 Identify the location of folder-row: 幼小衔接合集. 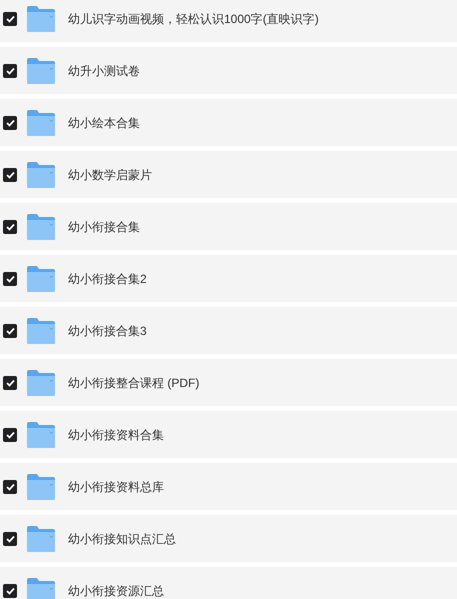
(228, 226).